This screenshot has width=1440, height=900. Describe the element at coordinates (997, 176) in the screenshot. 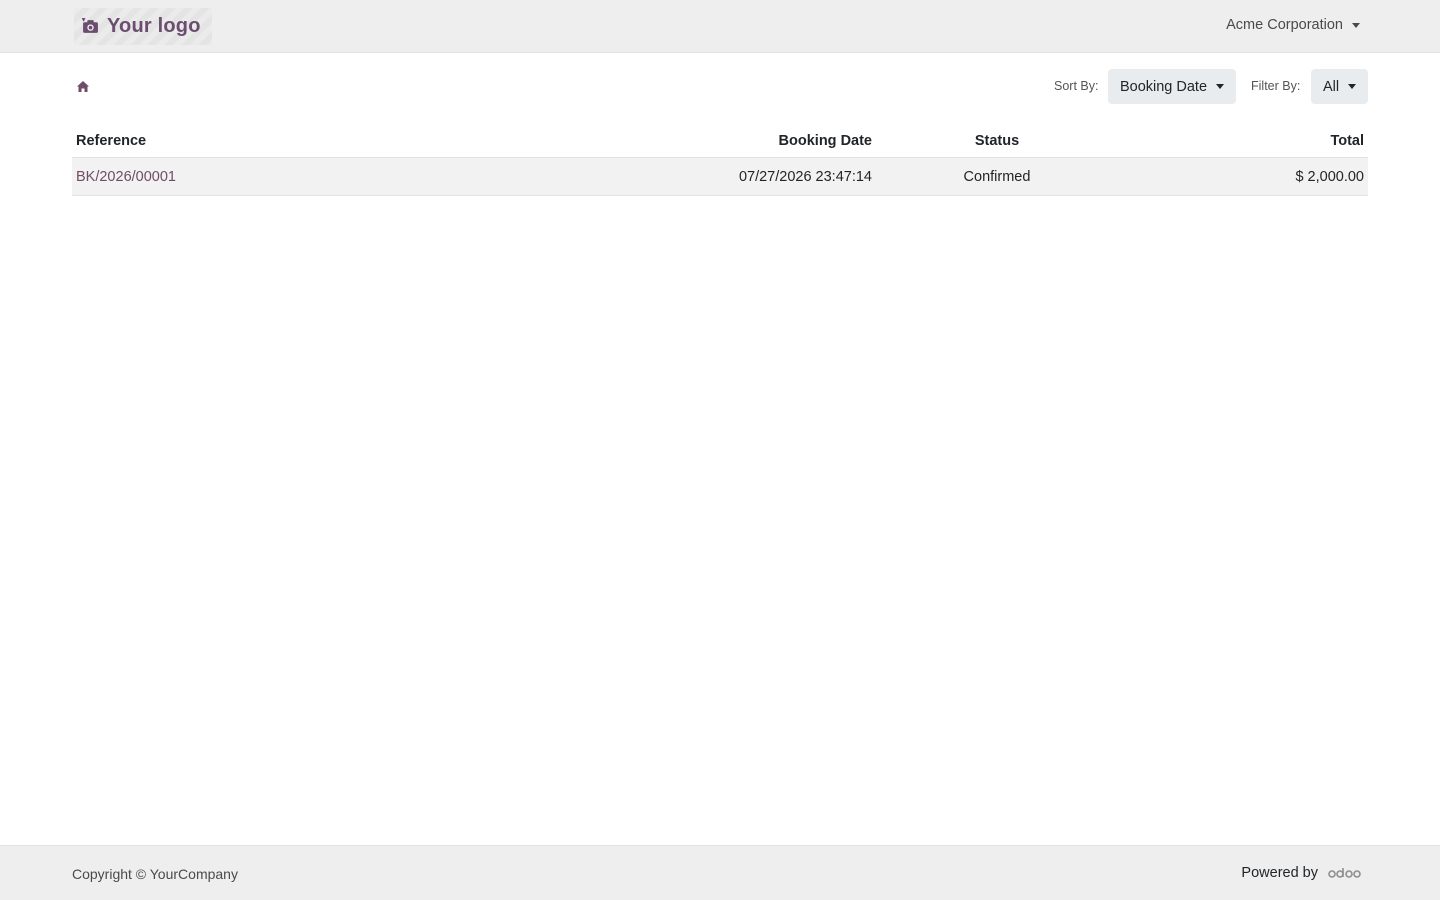

I see `status-cell: Confirmed` at that location.